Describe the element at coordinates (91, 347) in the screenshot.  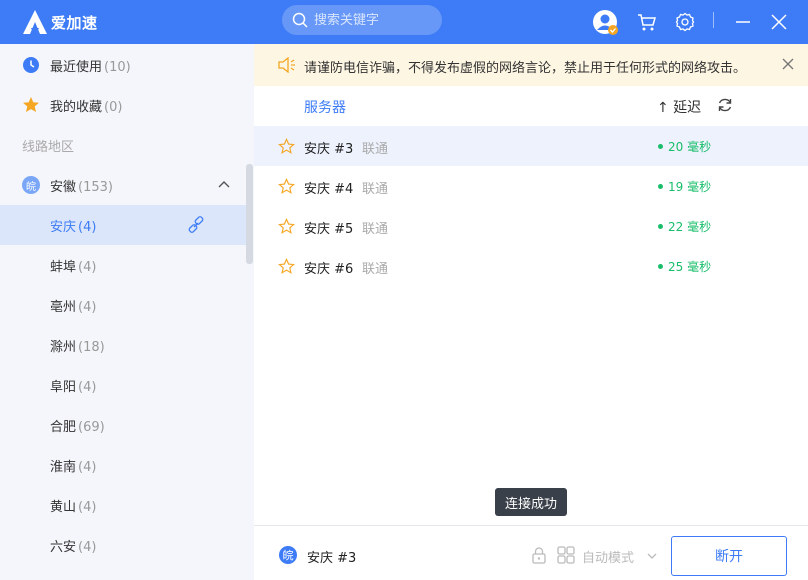
I see `sidebar-item-count: (18)` at that location.